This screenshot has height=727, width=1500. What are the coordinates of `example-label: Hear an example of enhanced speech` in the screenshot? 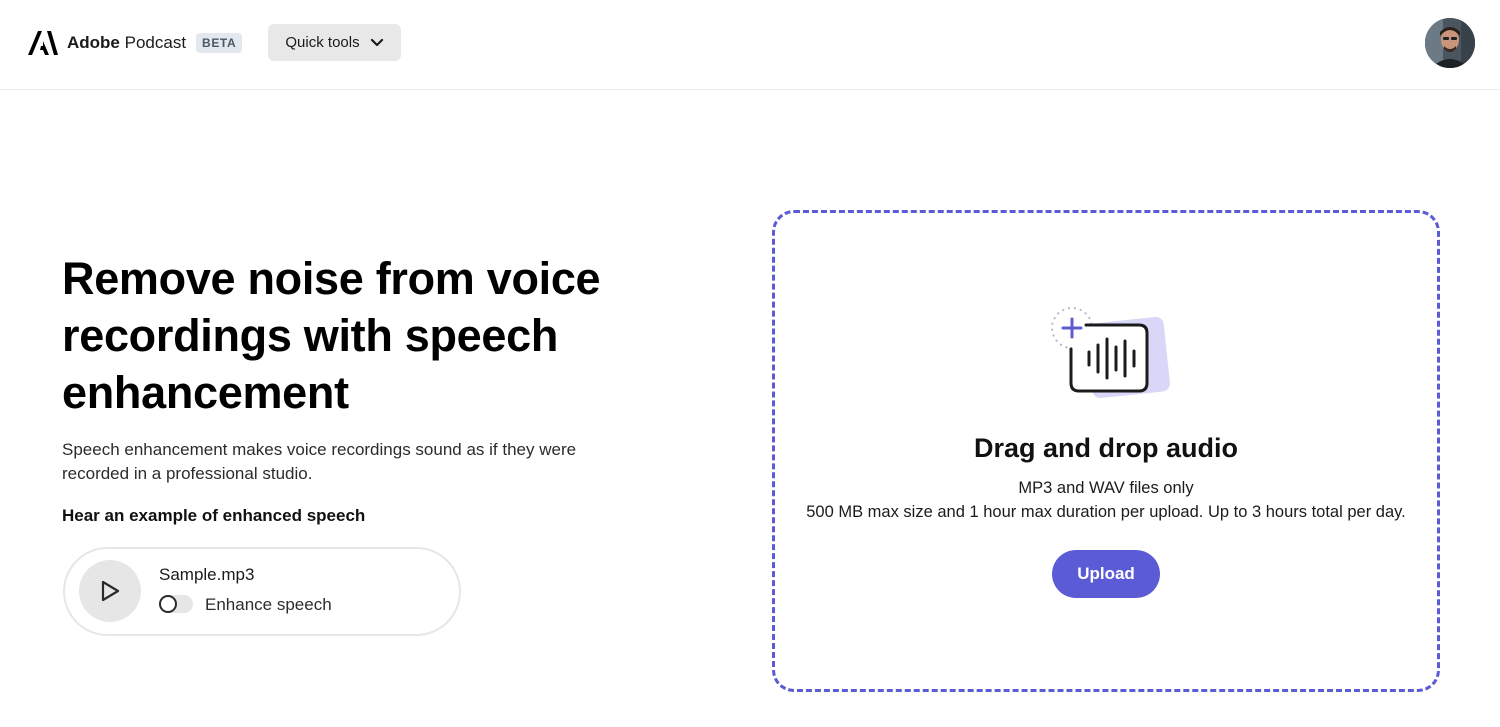 It's located at (214, 515).